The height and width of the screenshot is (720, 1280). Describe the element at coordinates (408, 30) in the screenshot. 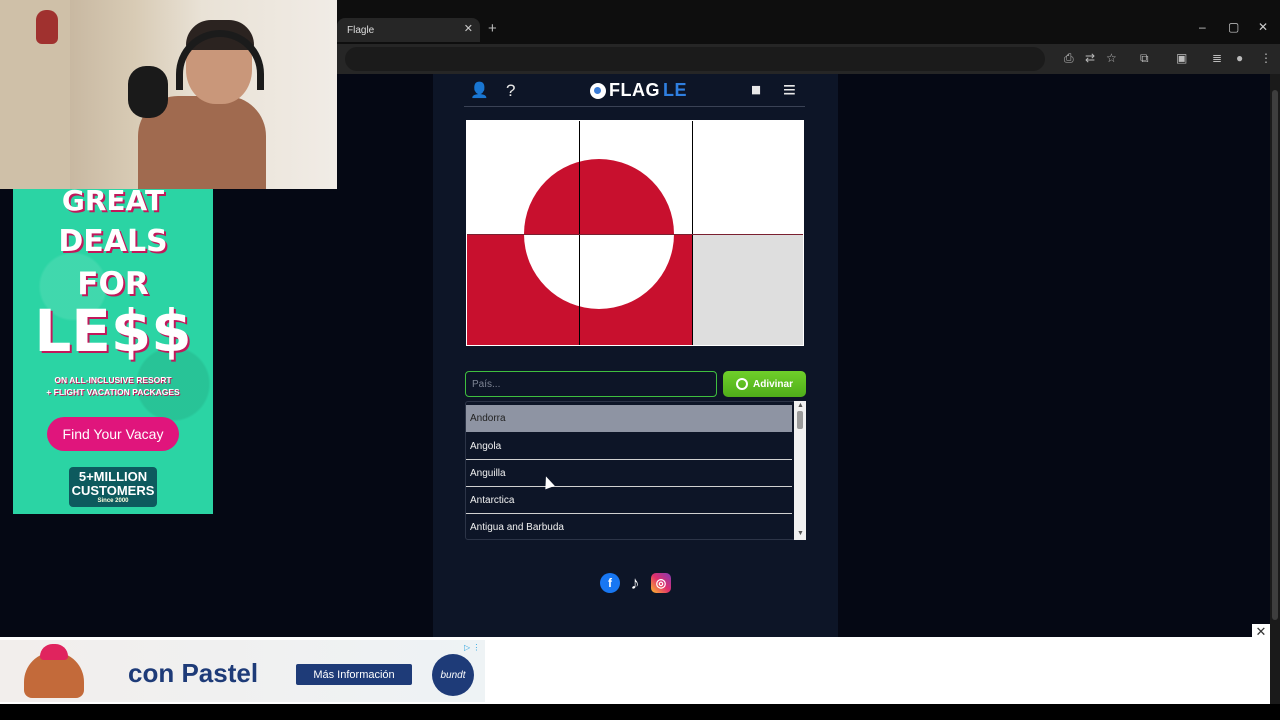

I see `browser-tab: Flagle ✕` at that location.